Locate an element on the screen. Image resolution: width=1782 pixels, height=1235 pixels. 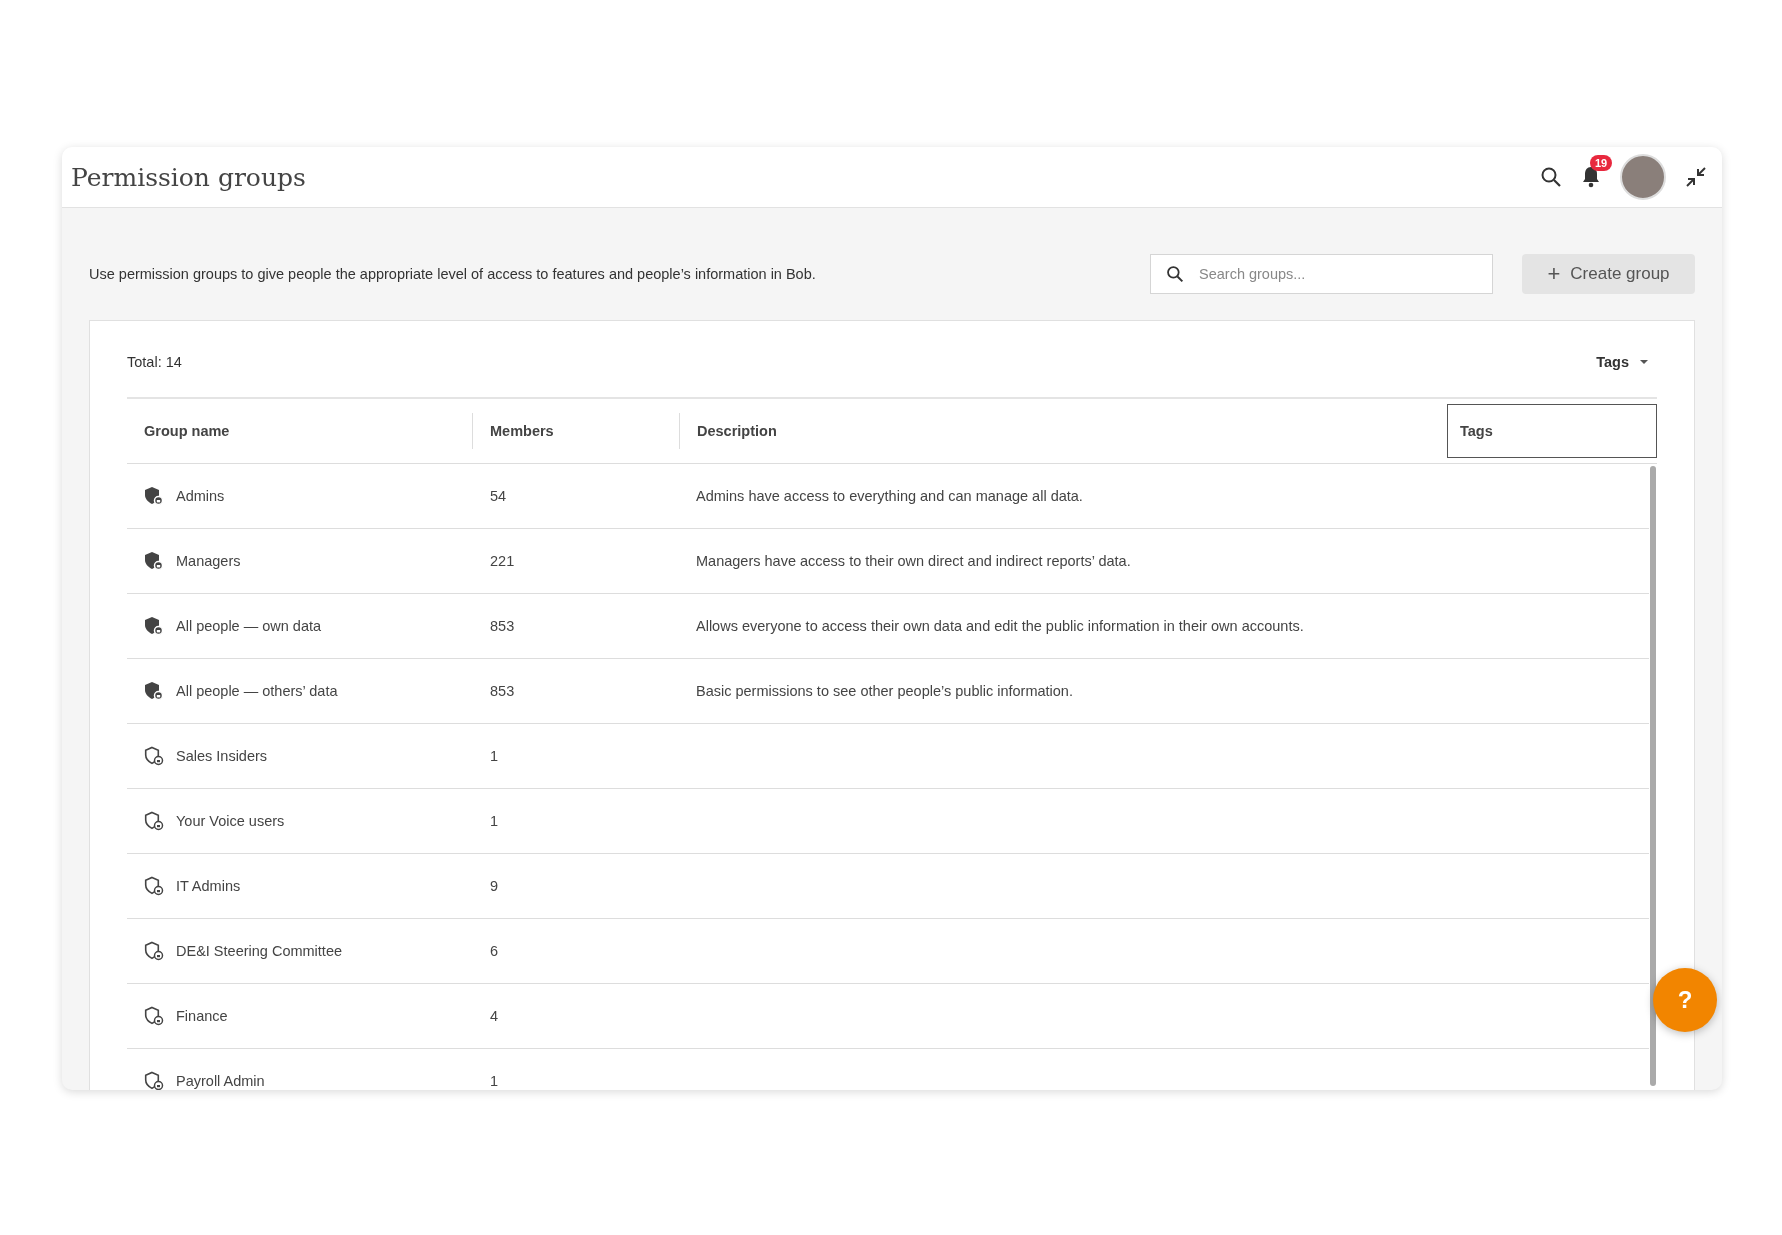
group-name: IT Admins is located at coordinates (208, 886).